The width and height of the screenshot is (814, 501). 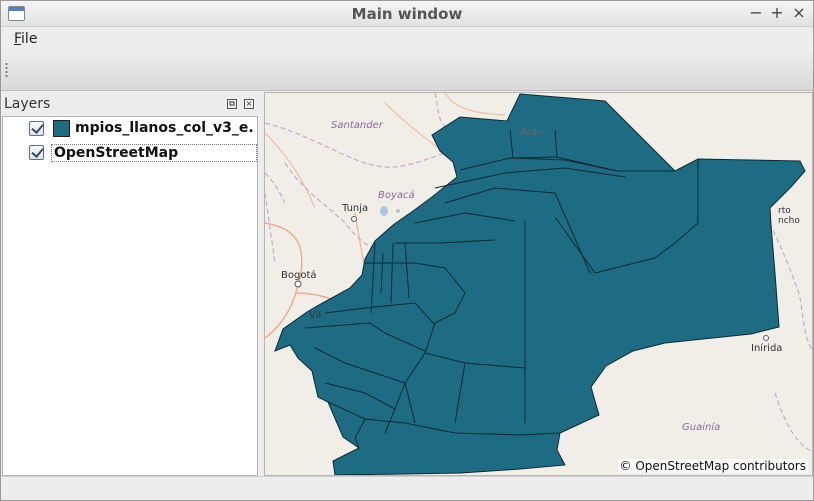 What do you see at coordinates (712, 466) in the screenshot?
I see `map-attribution: © OpenStreetMap contributors` at bounding box center [712, 466].